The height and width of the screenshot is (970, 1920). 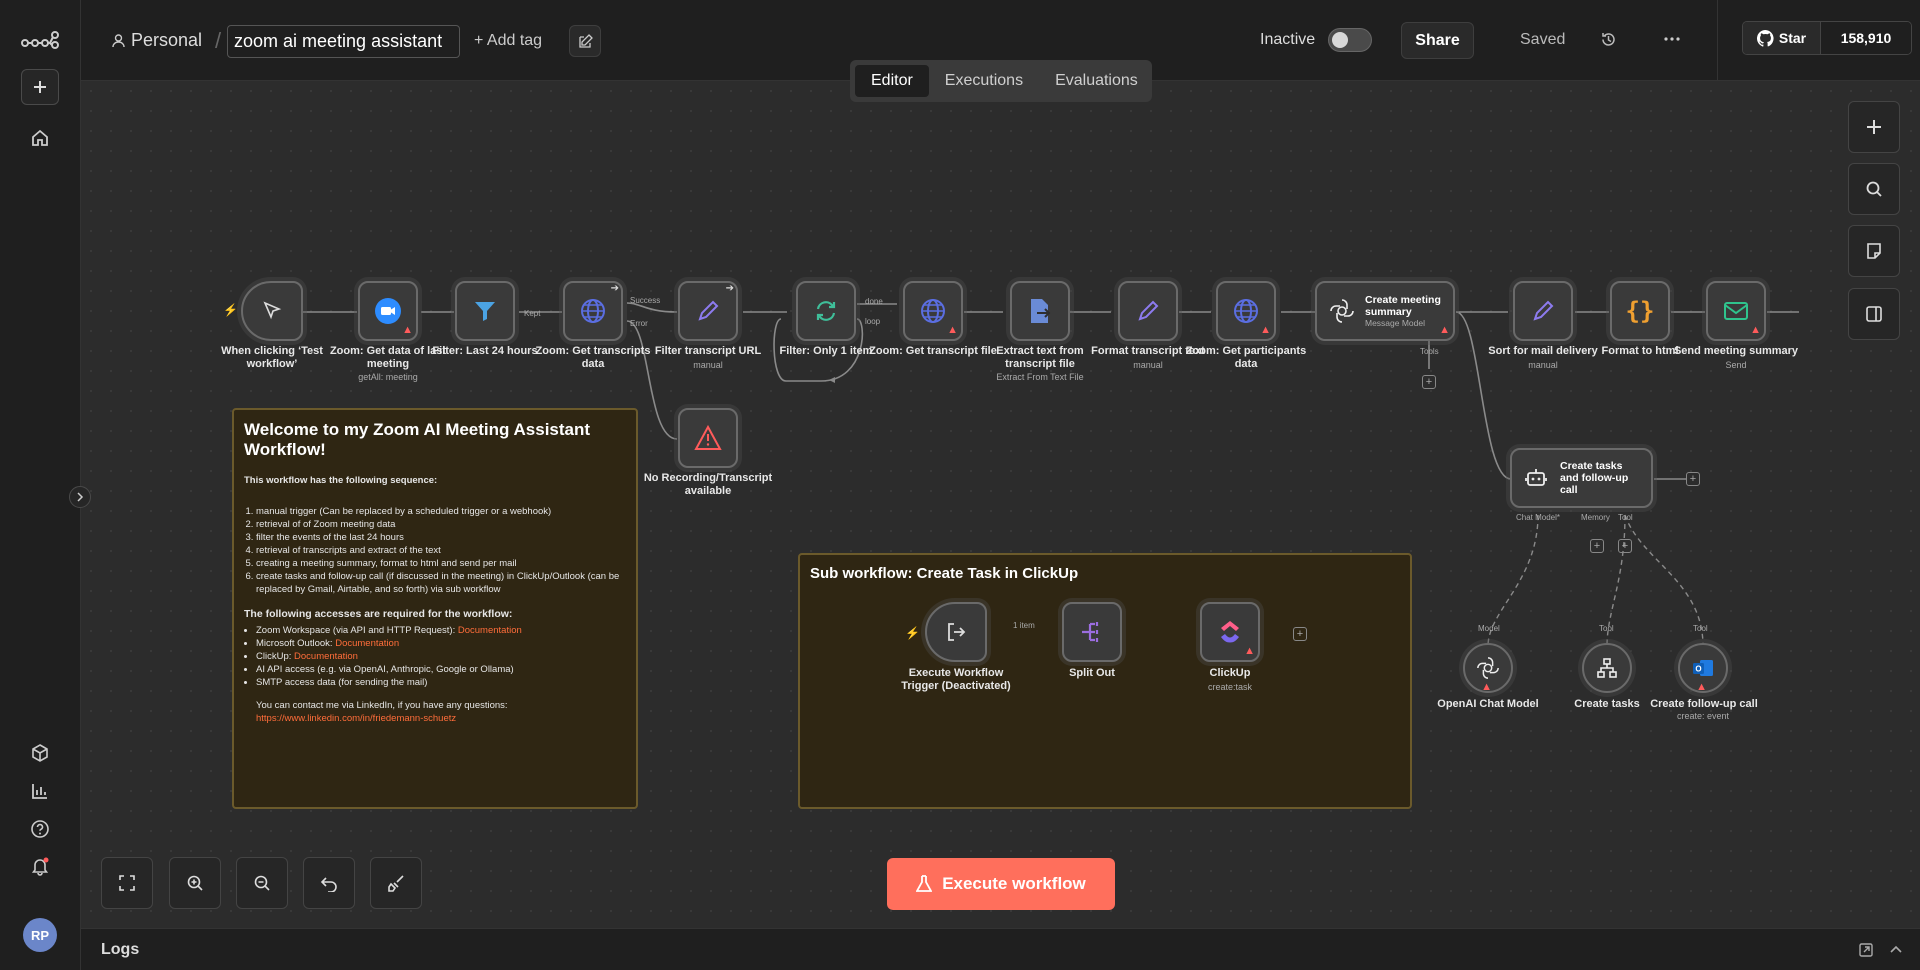 I want to click on execute-workflow-button: Execute workflow, so click(x=1001, y=884).